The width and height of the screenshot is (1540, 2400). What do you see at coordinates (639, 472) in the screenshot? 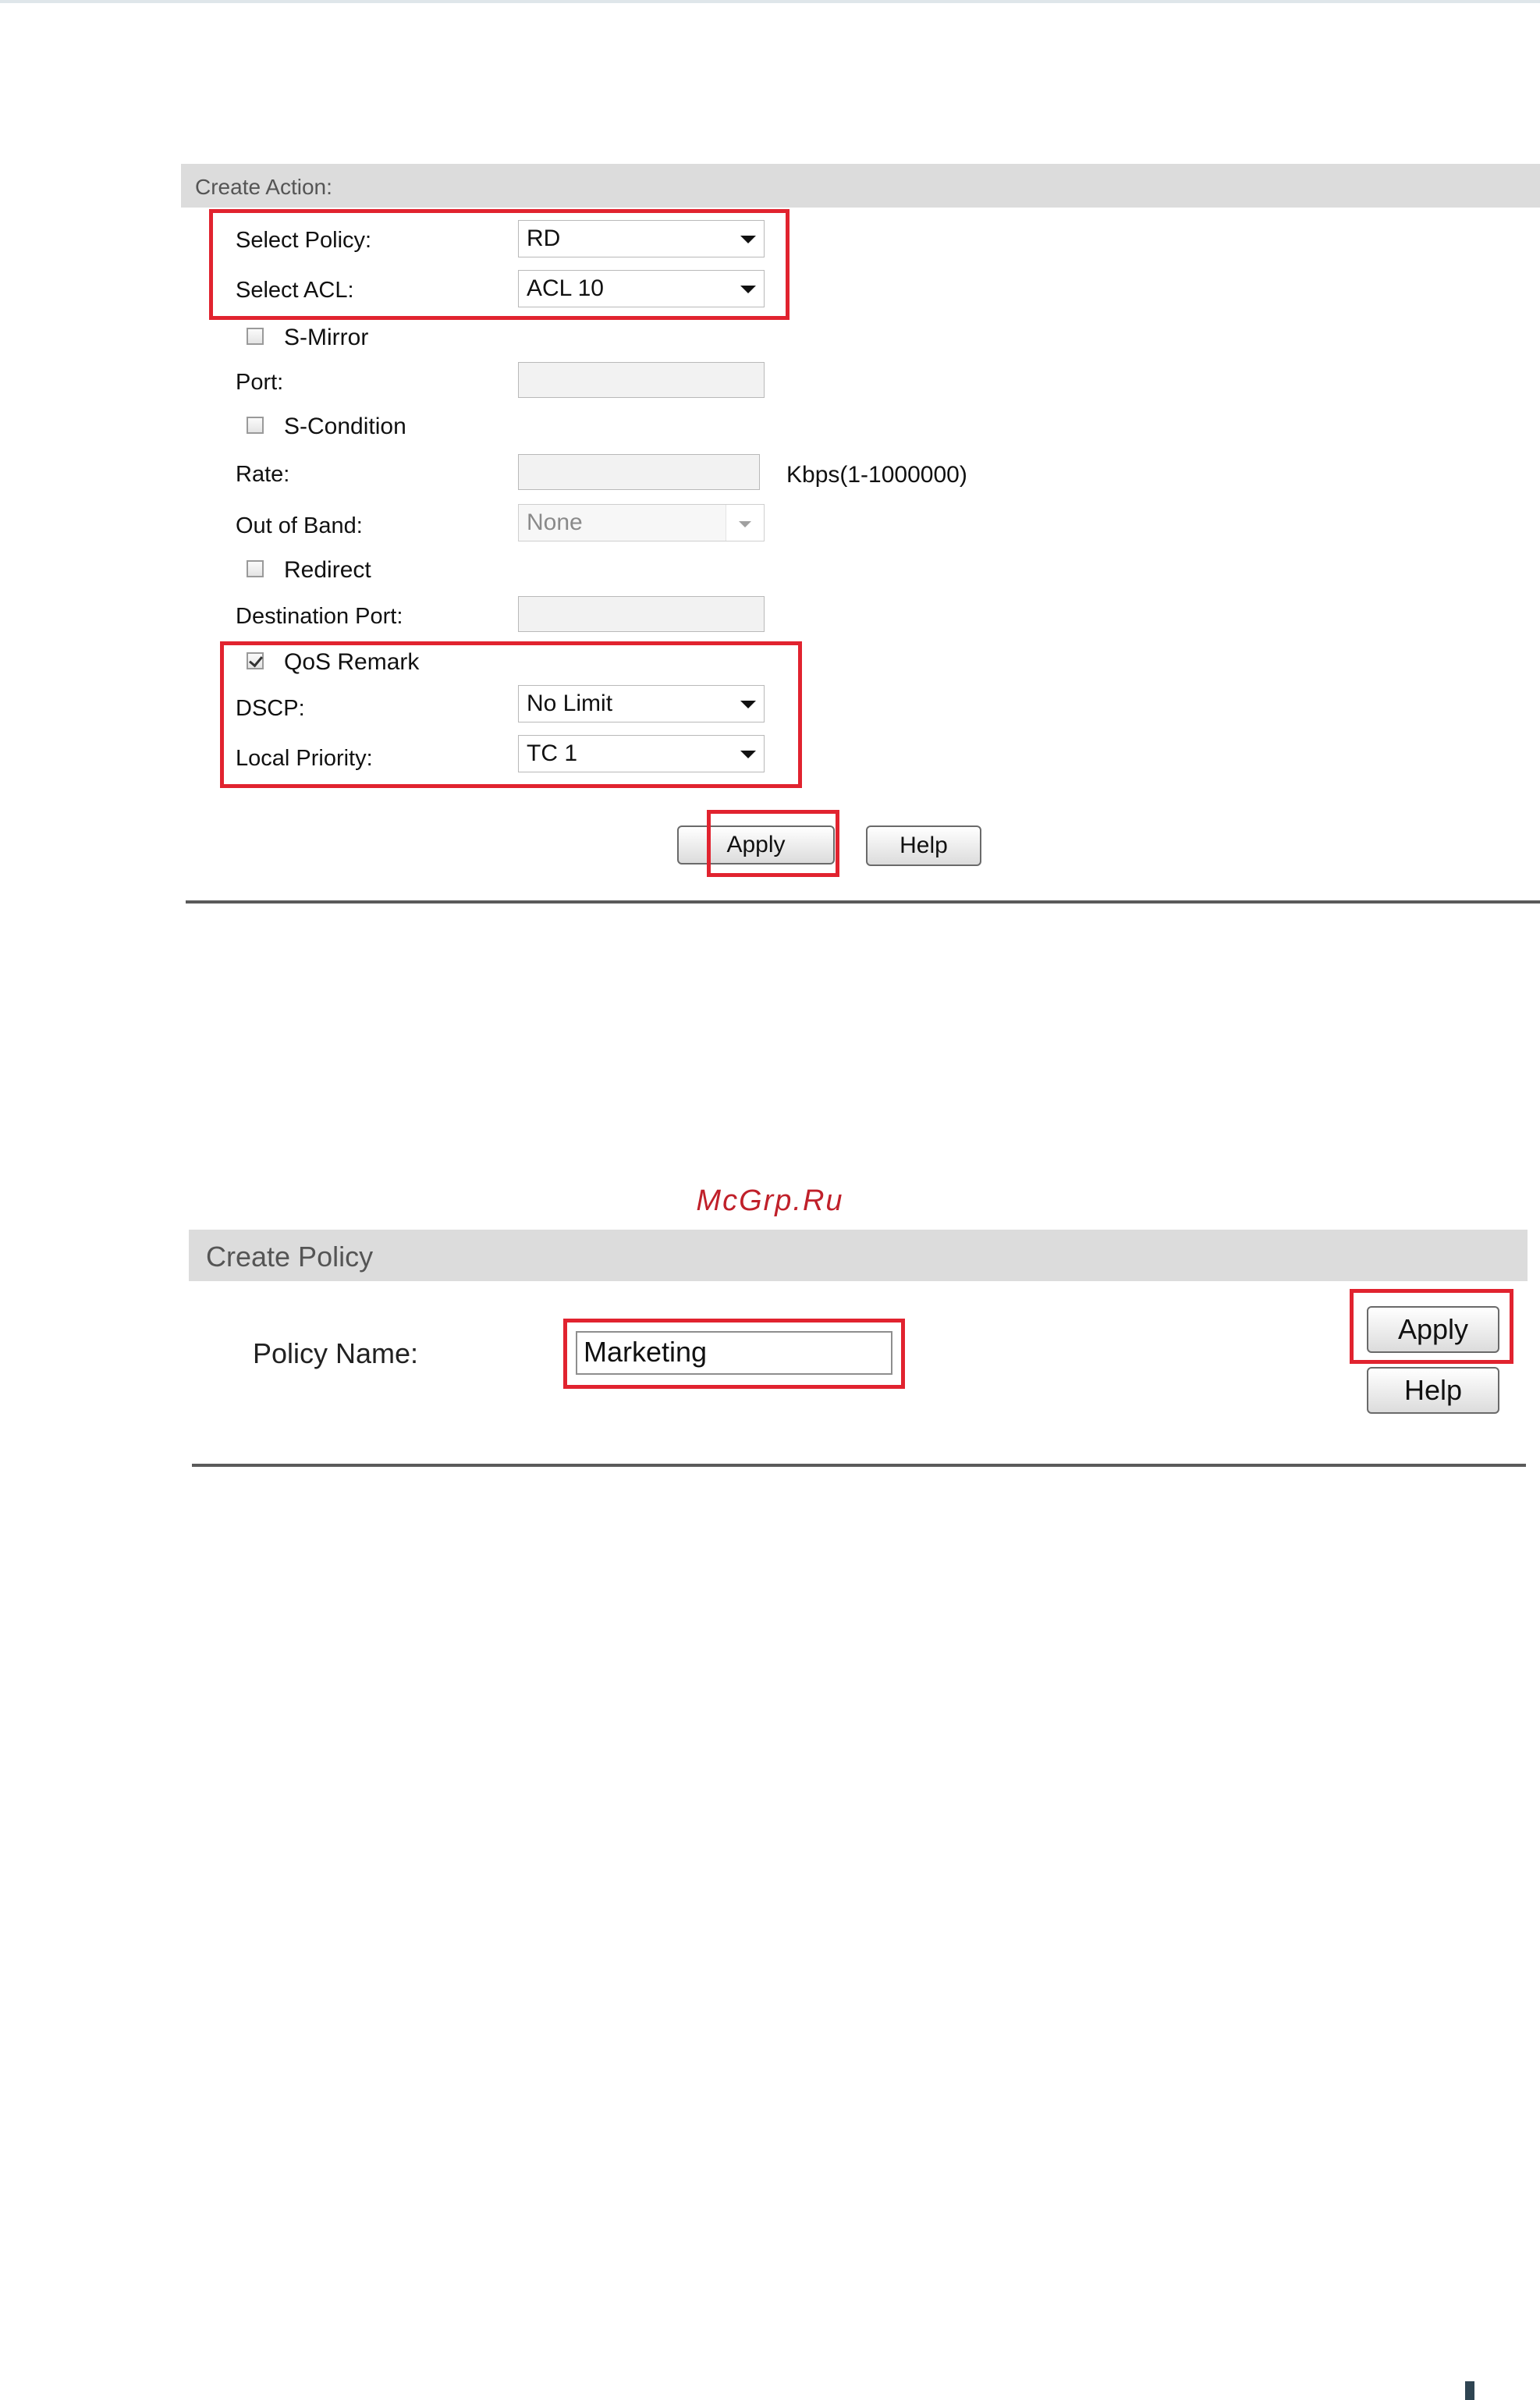
I see `rate-input` at bounding box center [639, 472].